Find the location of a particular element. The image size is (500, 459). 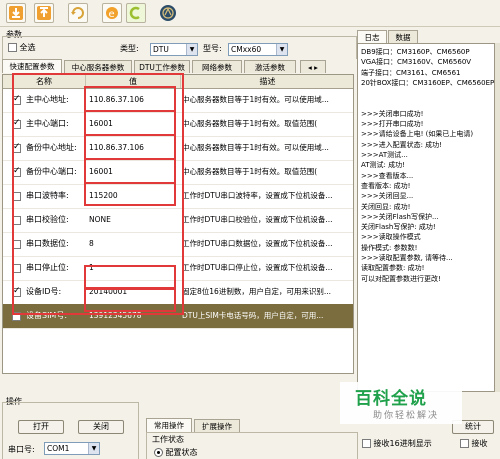

row-name: 串口停止位: is located at coordinates (47, 267).